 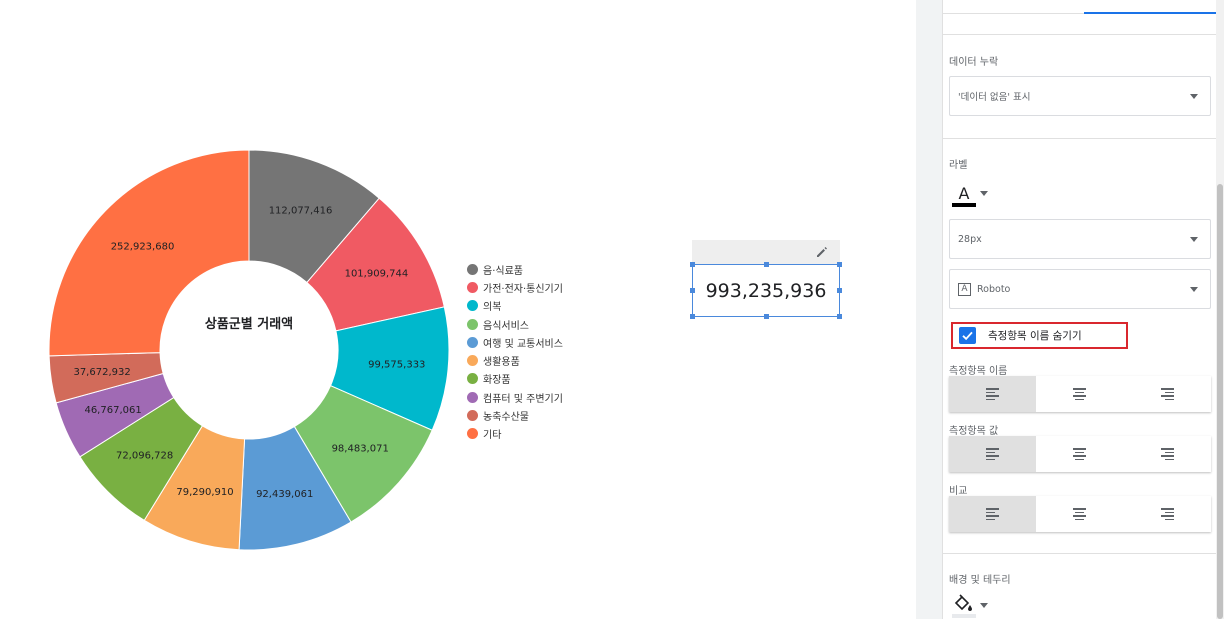 I want to click on font-family-icon: A, so click(x=964, y=289).